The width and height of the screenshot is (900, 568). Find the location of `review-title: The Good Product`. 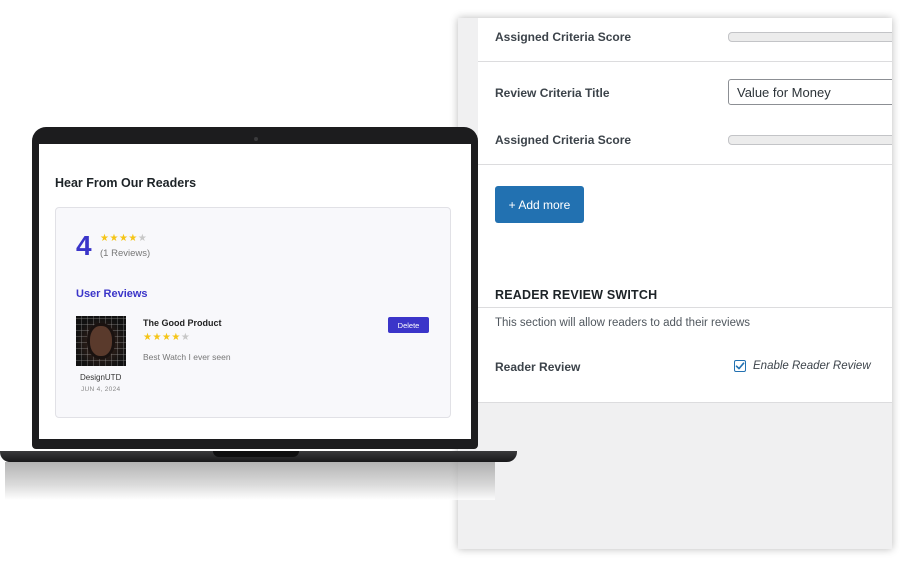

review-title: The Good Product is located at coordinates (182, 323).